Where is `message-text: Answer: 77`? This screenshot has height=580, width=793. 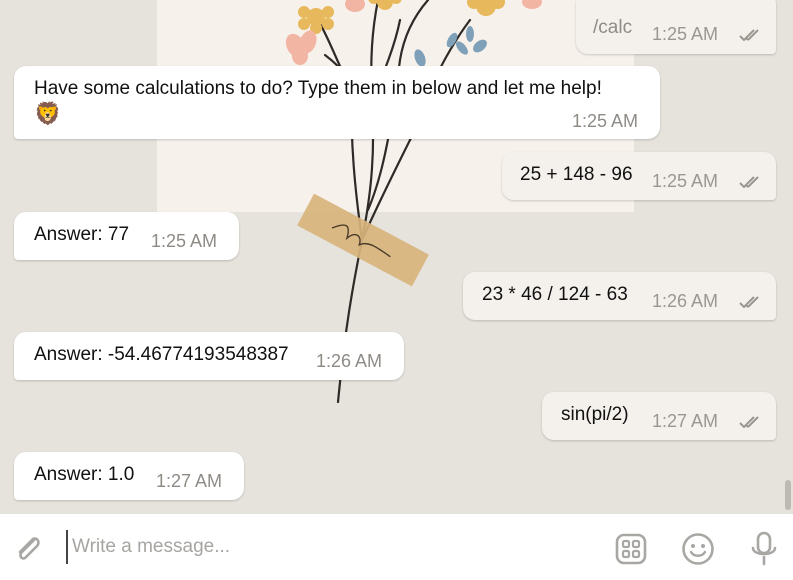
message-text: Answer: 77 is located at coordinates (82, 234).